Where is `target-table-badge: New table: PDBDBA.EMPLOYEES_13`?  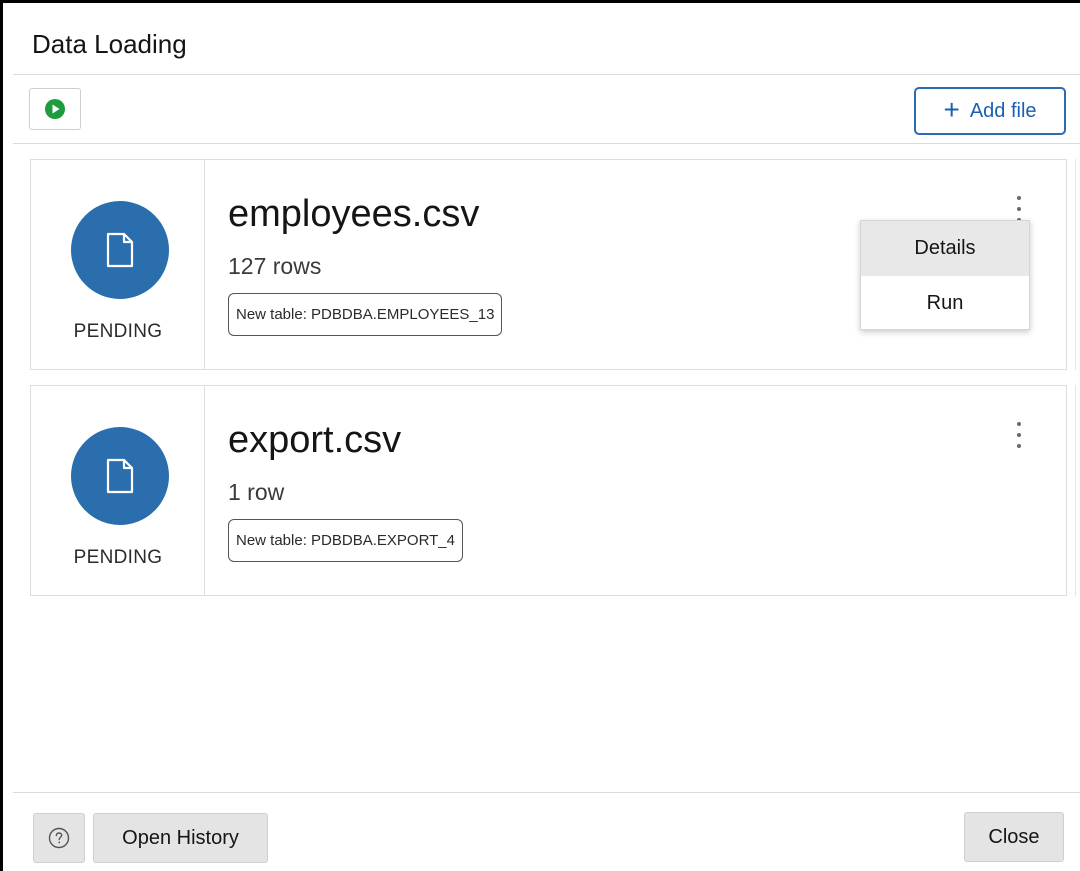
target-table-badge: New table: PDBDBA.EMPLOYEES_13 is located at coordinates (365, 314).